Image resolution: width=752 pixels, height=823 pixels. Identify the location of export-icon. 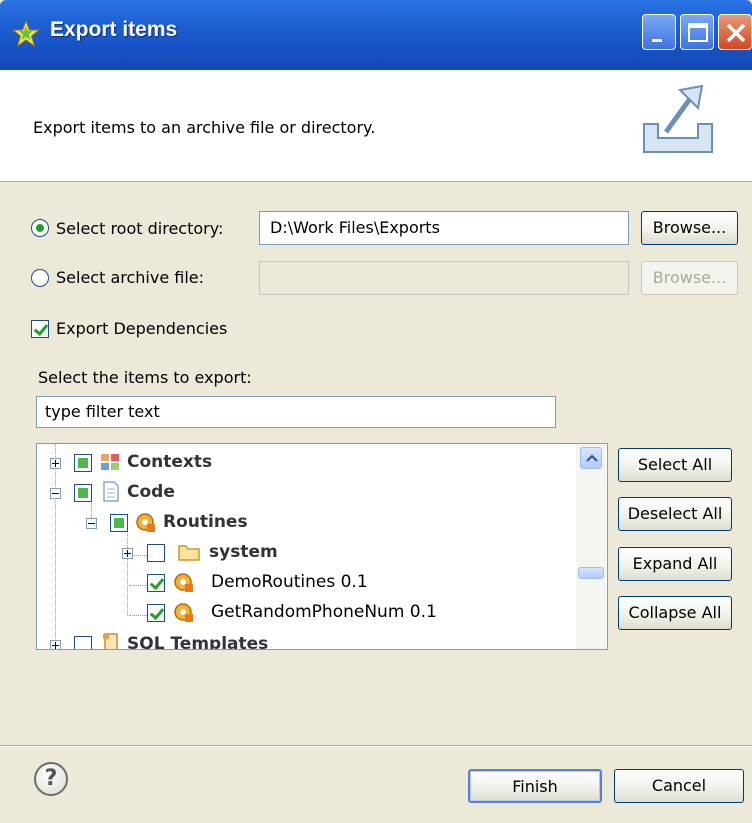
(678, 118).